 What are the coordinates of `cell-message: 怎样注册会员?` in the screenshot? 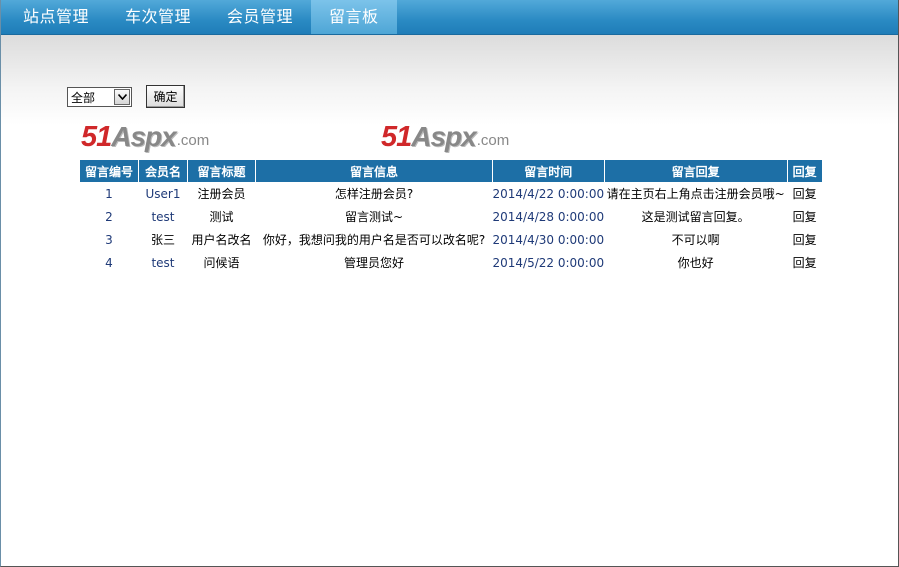 It's located at (374, 194).